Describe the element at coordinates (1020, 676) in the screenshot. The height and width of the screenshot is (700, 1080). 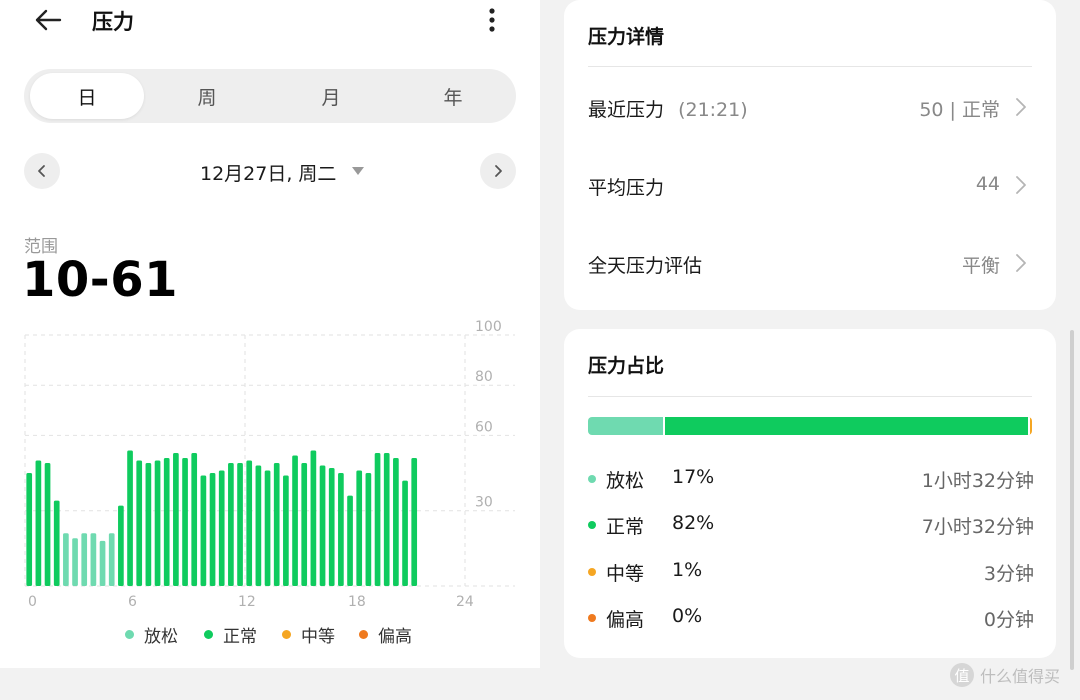
I see `watermark-text: 什么值得买` at that location.